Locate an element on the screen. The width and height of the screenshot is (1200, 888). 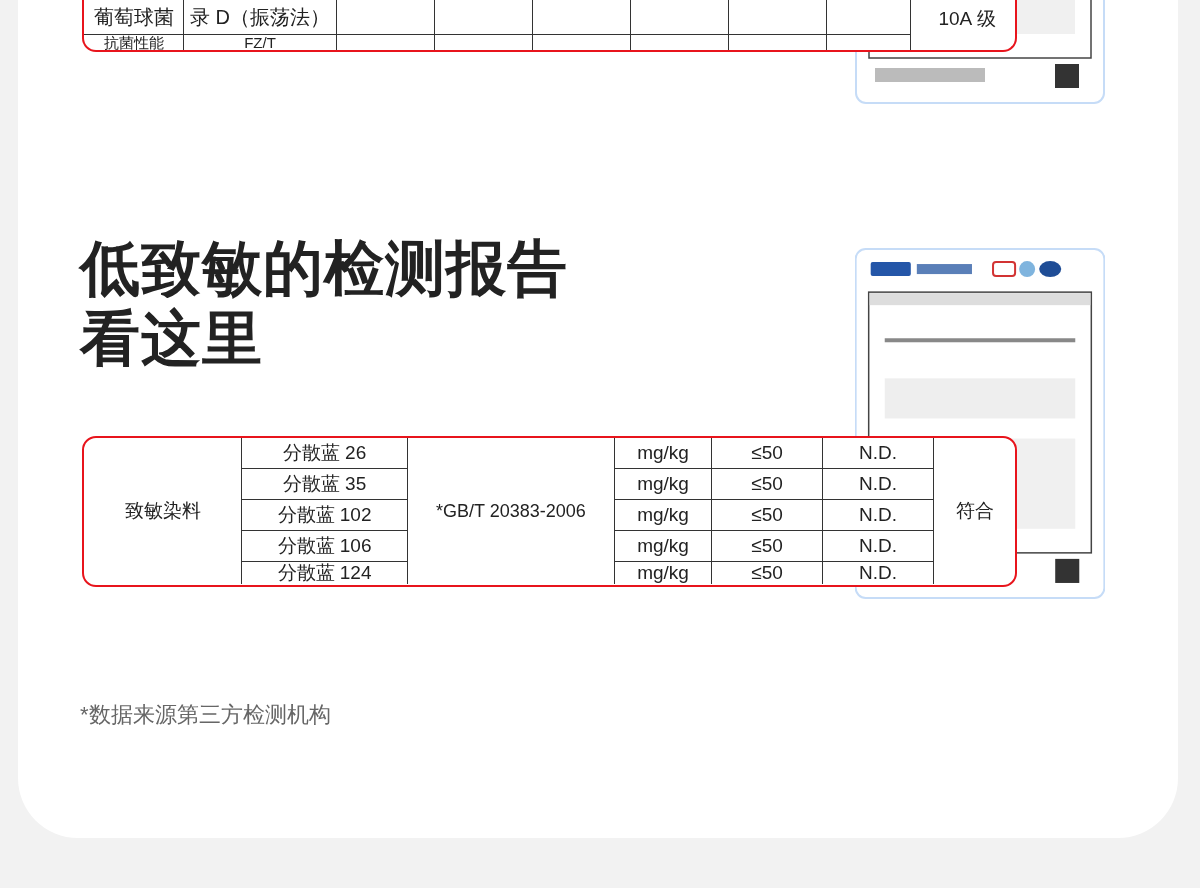
table-cell: *GB/T 20383-2006 is located at coordinates (511, 511).